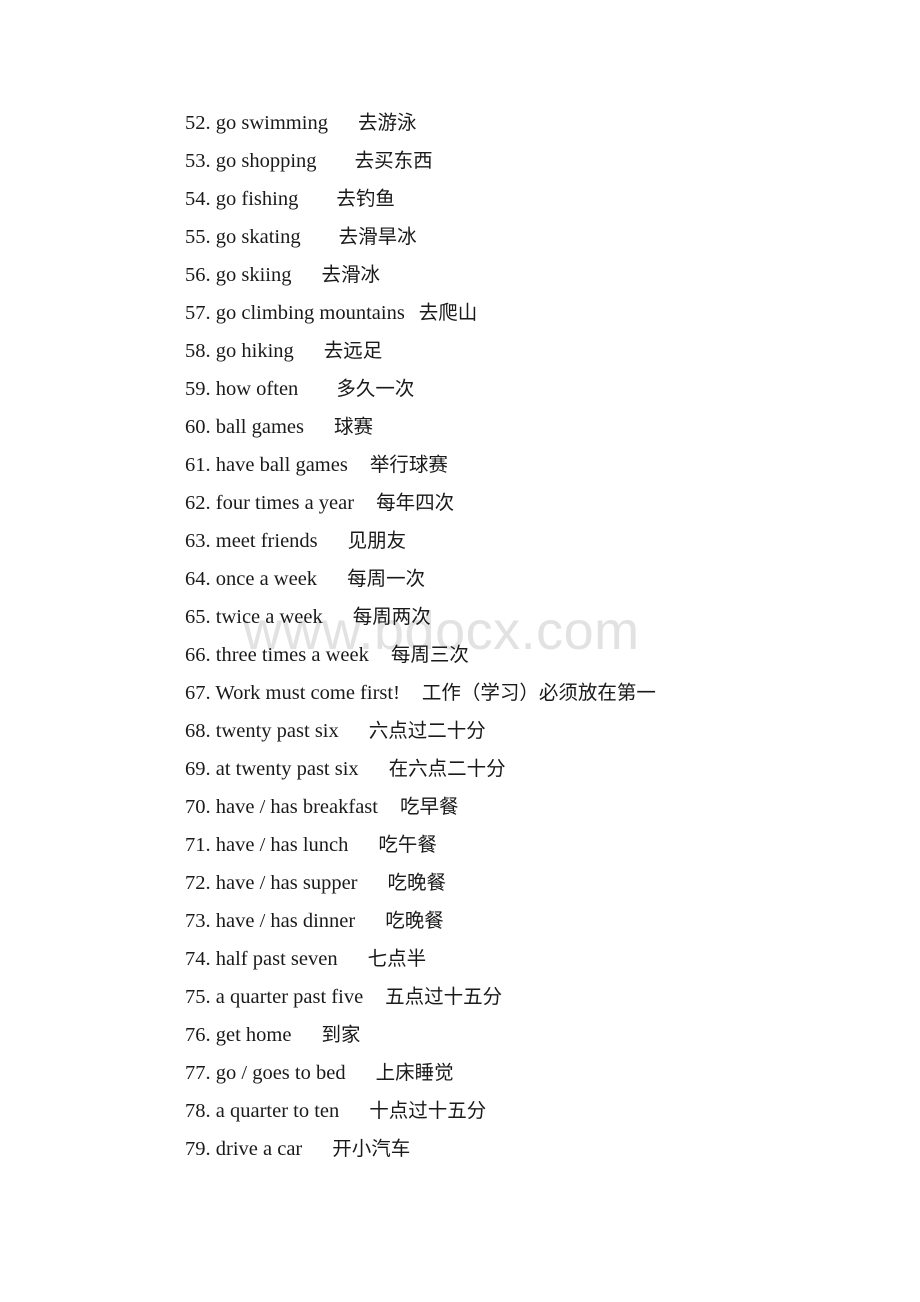  Describe the element at coordinates (354, 426) in the screenshot. I see `entry-chinese-gloss: 球赛` at that location.